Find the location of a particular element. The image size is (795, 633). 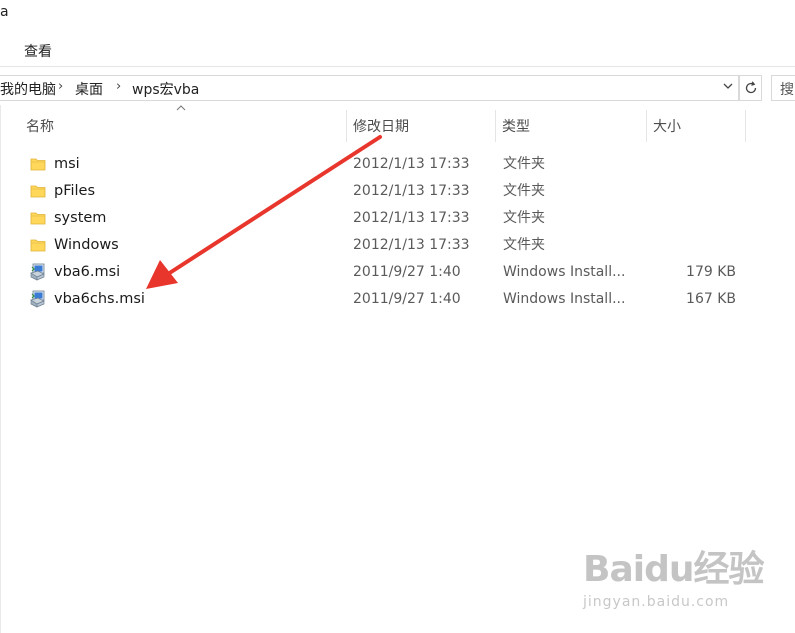

chevron-down-icon is located at coordinates (728, 88).